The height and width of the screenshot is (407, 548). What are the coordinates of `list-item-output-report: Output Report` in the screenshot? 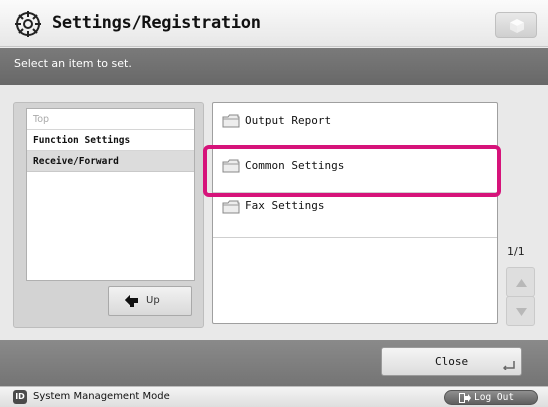 It's located at (355, 125).